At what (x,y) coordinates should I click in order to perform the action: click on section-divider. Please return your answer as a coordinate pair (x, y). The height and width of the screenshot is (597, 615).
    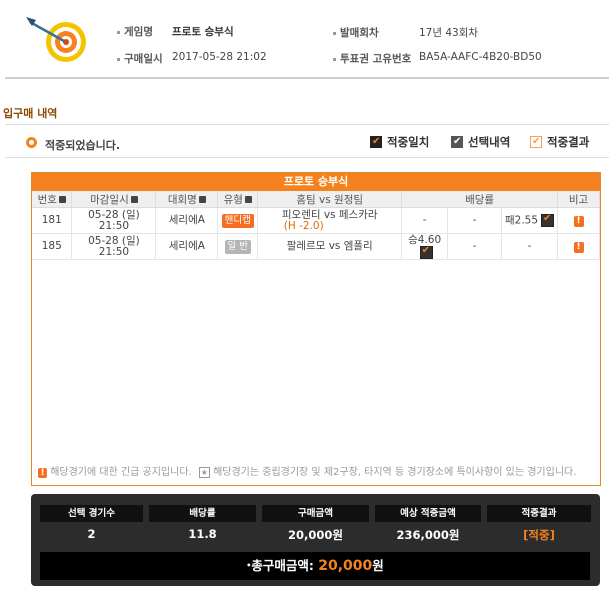
    Looking at the image, I should click on (307, 124).